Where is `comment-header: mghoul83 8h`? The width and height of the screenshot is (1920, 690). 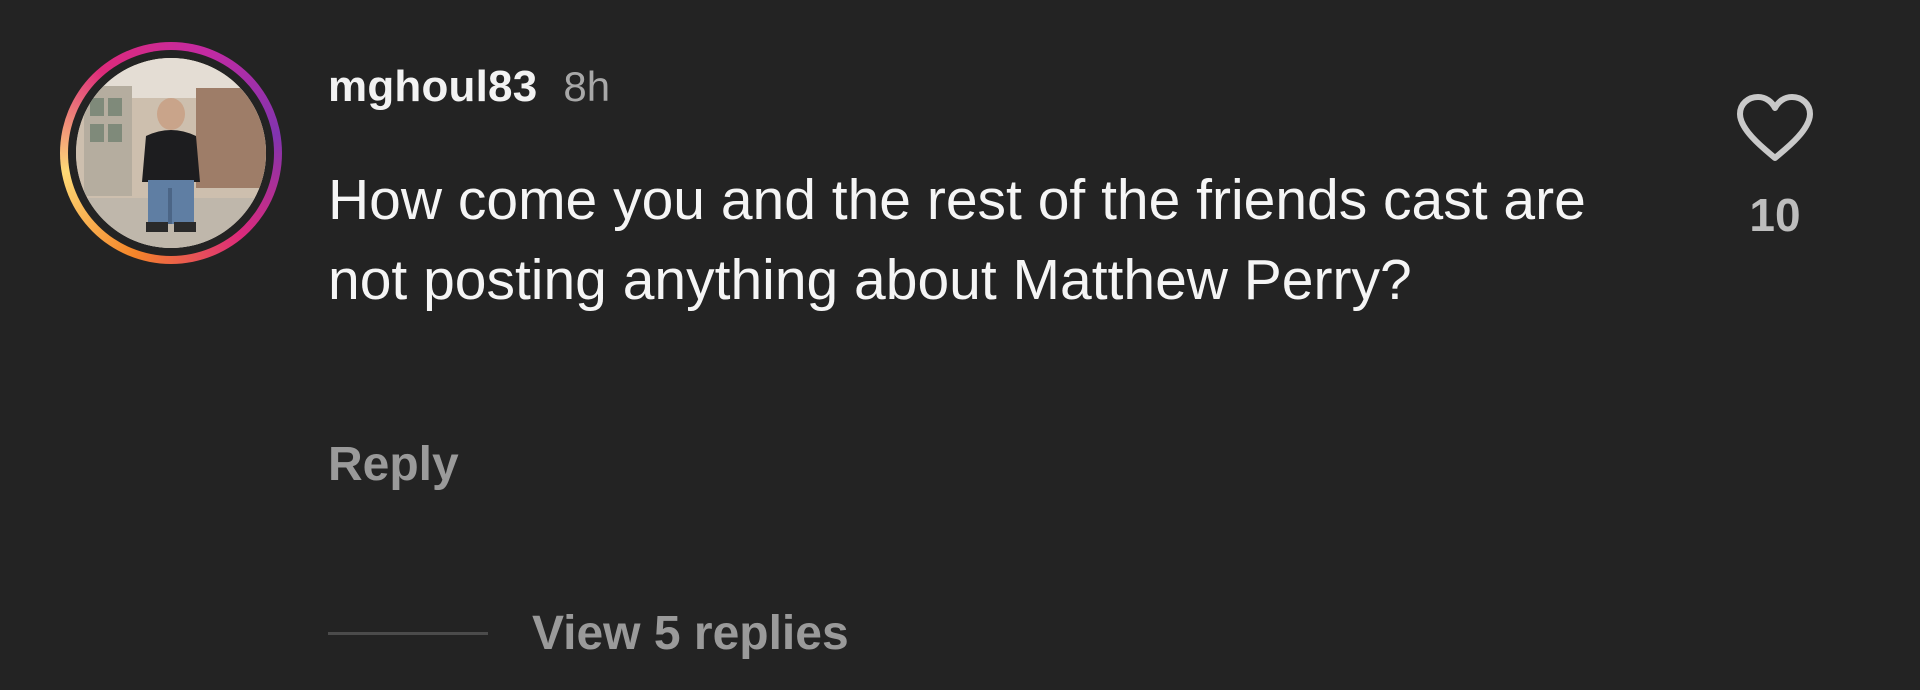
comment-header: mghoul83 8h is located at coordinates (469, 90).